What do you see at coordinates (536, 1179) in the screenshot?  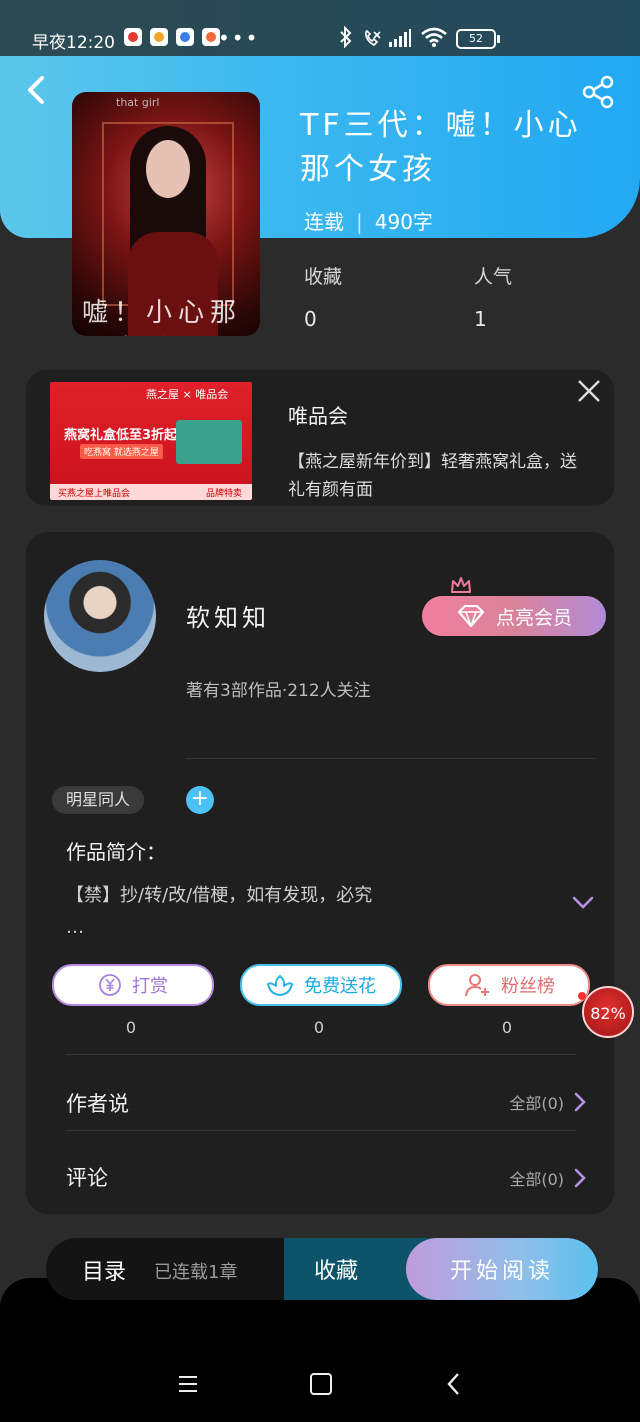 I see `comments-count: 全部(0)` at bounding box center [536, 1179].